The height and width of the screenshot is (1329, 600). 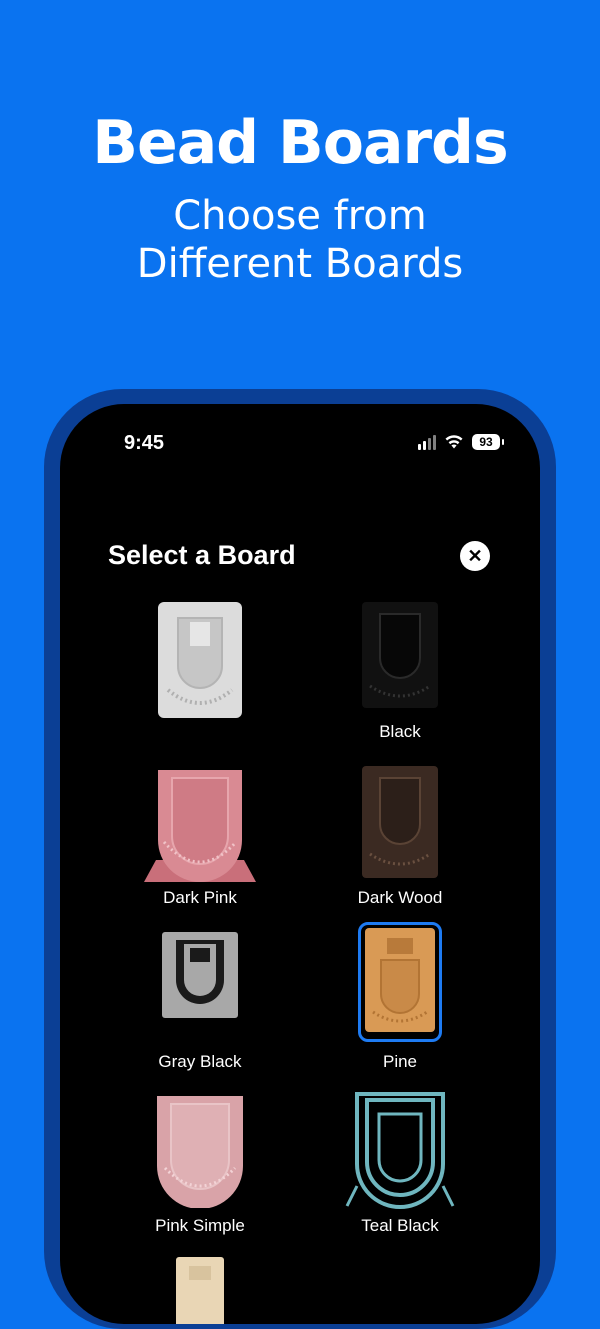 What do you see at coordinates (300, 240) in the screenshot?
I see `hero-subtitle: Choose from Different Boards` at bounding box center [300, 240].